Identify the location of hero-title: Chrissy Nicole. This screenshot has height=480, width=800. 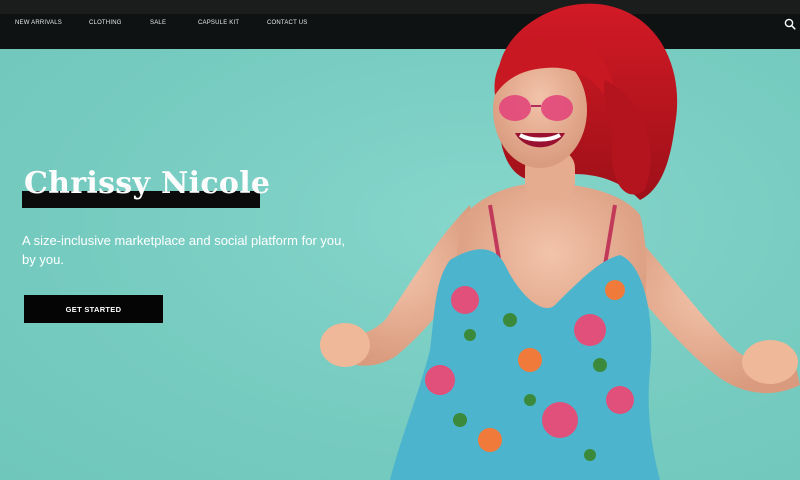
(147, 183).